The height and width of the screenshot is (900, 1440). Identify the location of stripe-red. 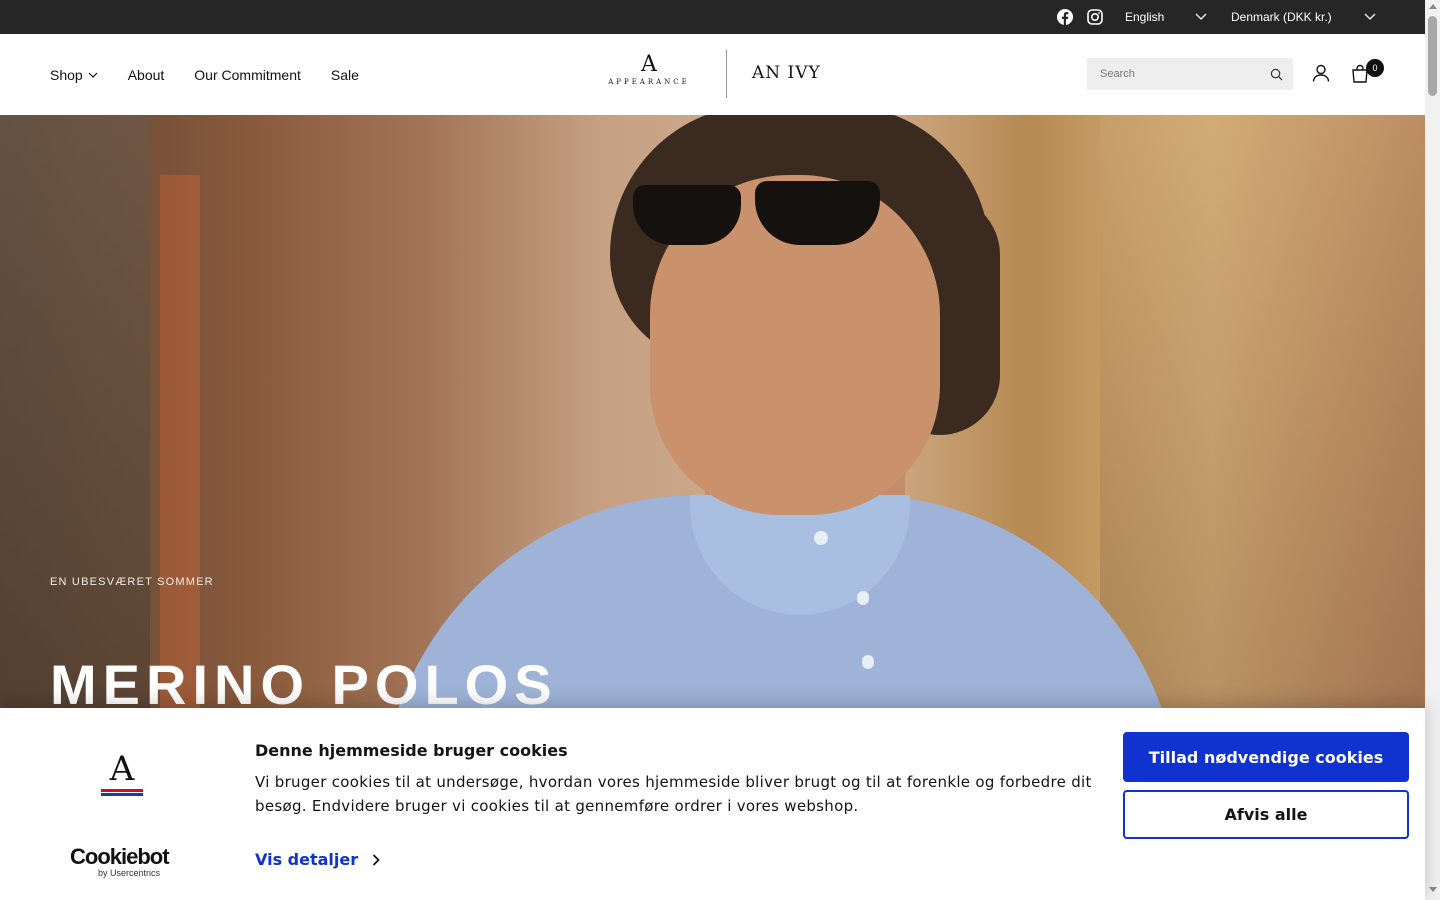
(122, 790).